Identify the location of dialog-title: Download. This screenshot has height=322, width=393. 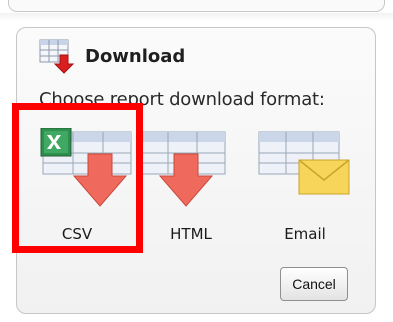
(135, 56).